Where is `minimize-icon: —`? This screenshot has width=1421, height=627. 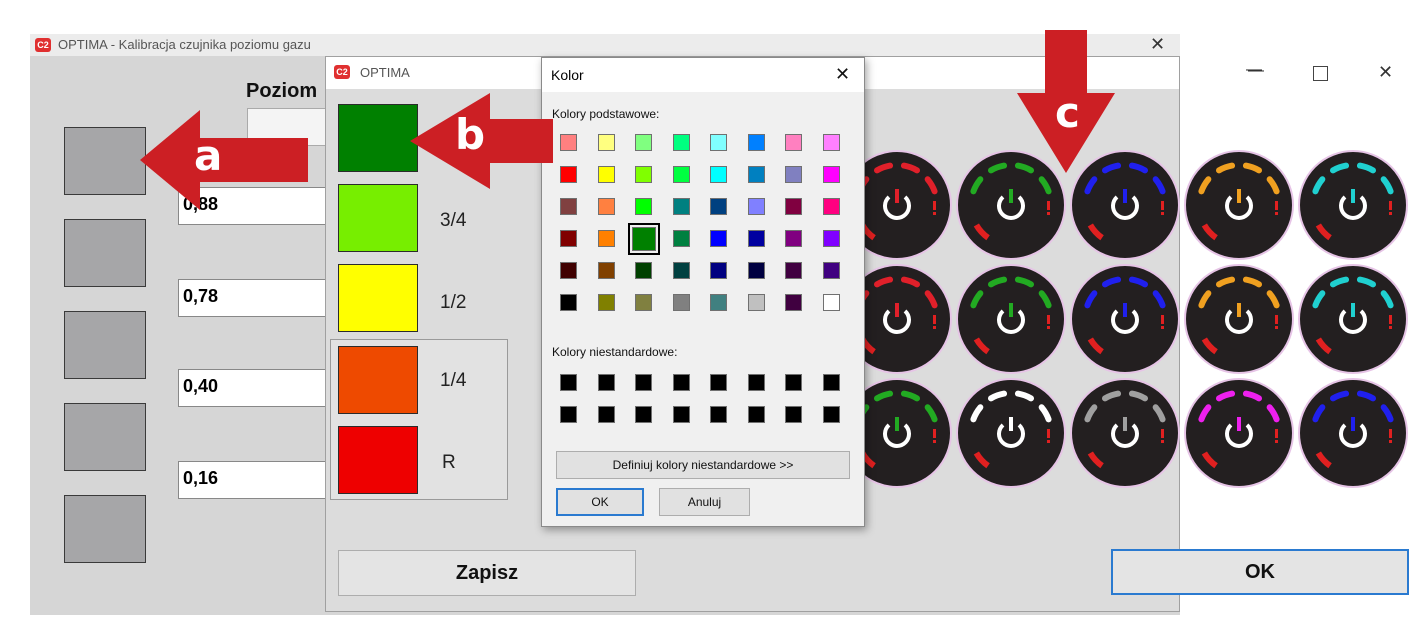
minimize-icon: — is located at coordinates (1256, 71).